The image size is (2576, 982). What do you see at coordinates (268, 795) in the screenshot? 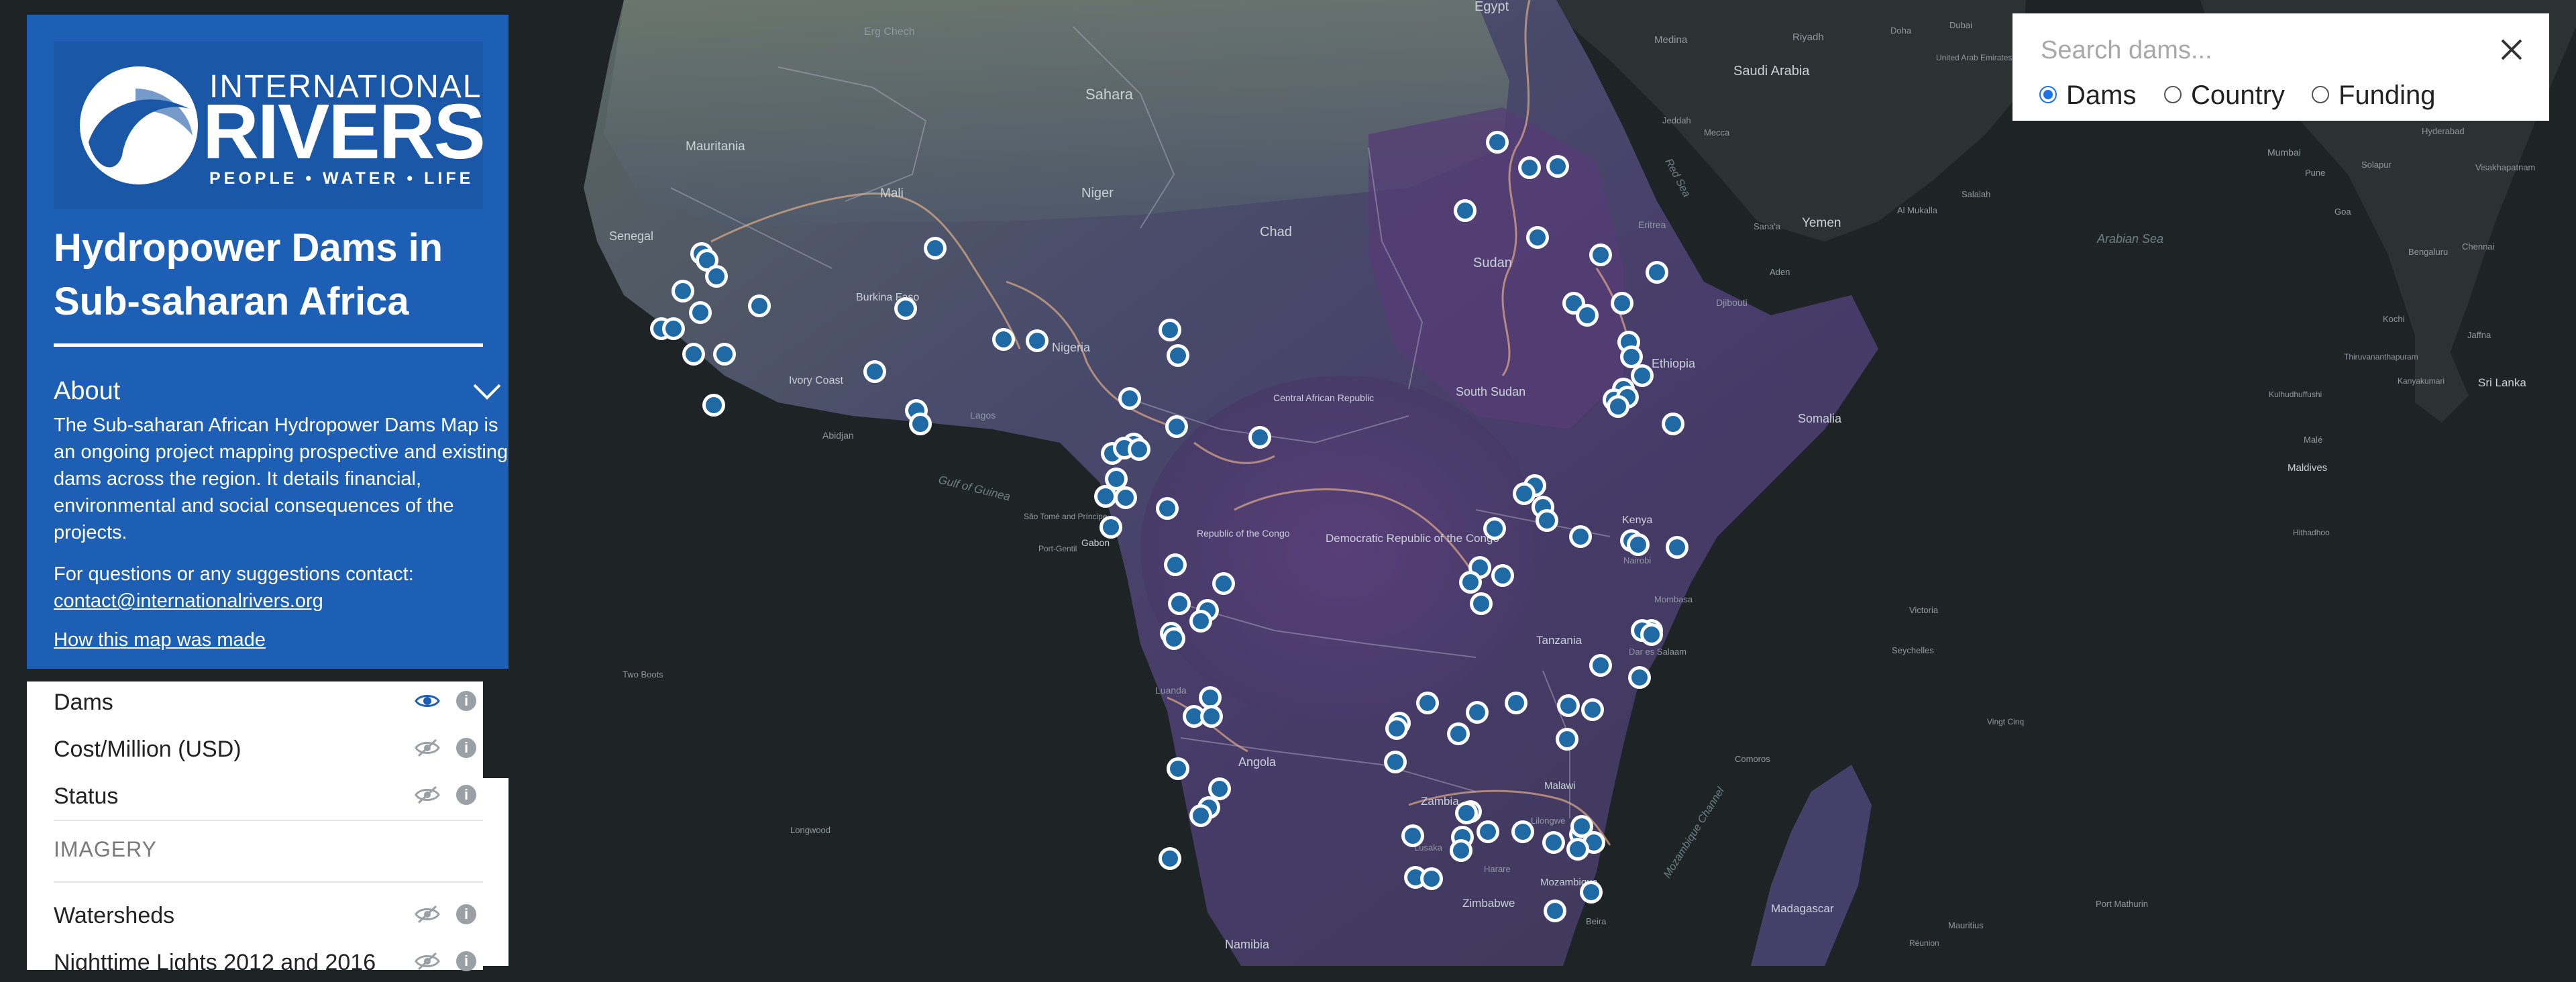
I see `layer-row-status: Status i` at bounding box center [268, 795].